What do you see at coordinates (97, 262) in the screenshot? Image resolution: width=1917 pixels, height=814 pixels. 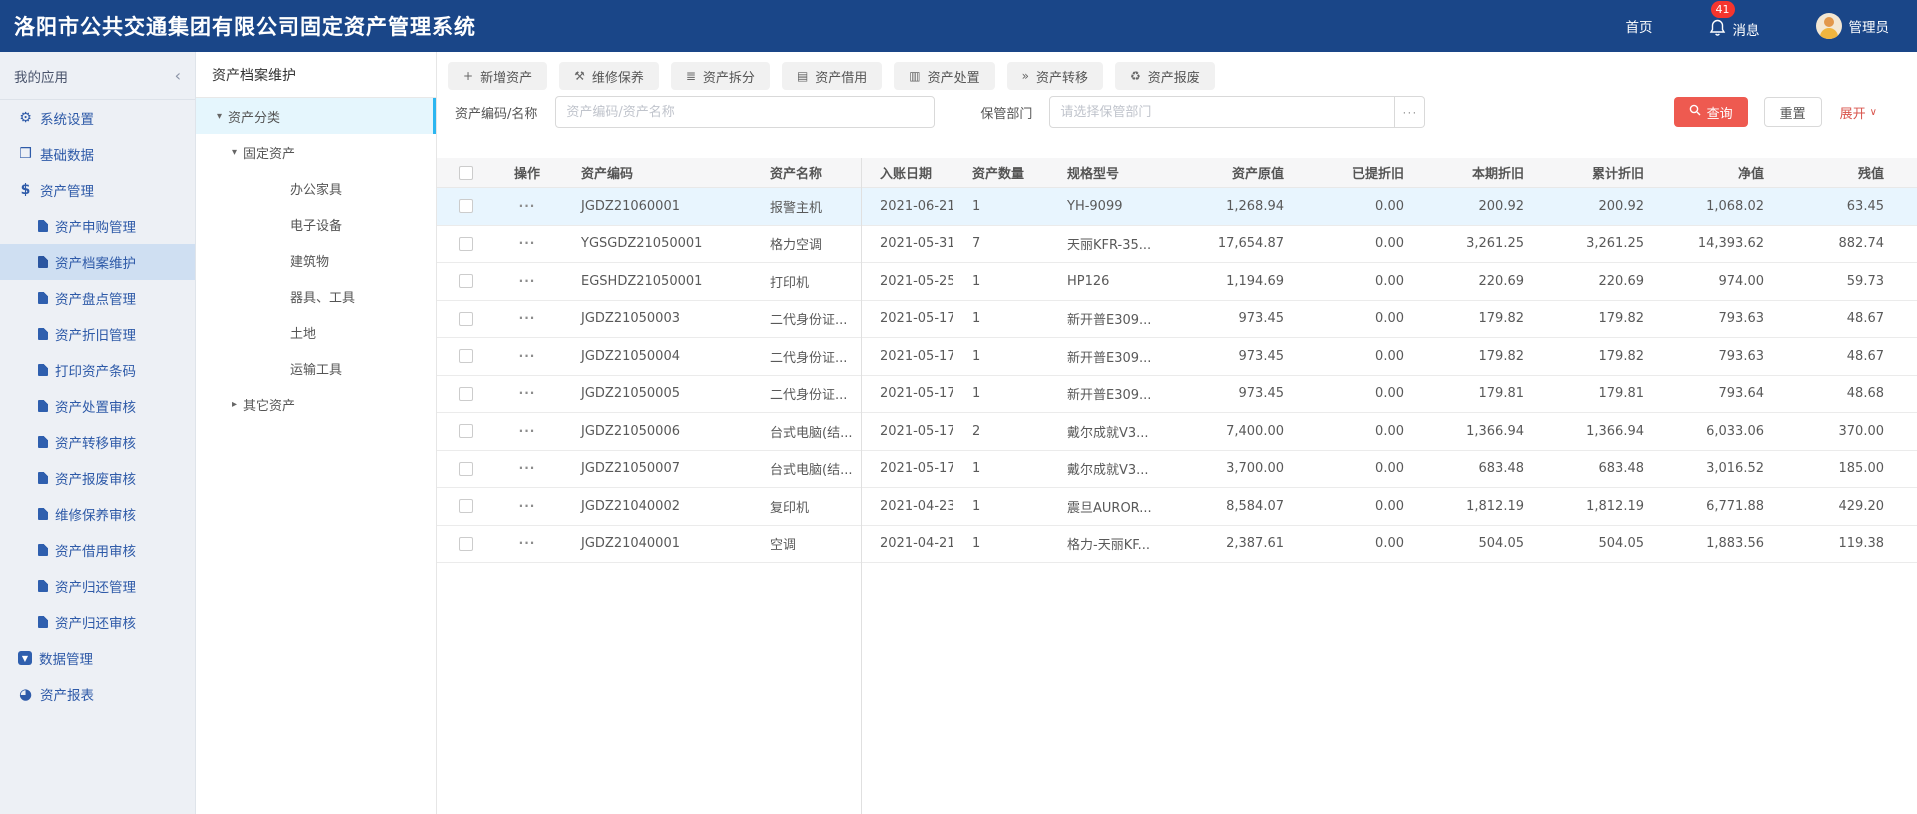 I see `sidebar-item: 资产档案维护` at bounding box center [97, 262].